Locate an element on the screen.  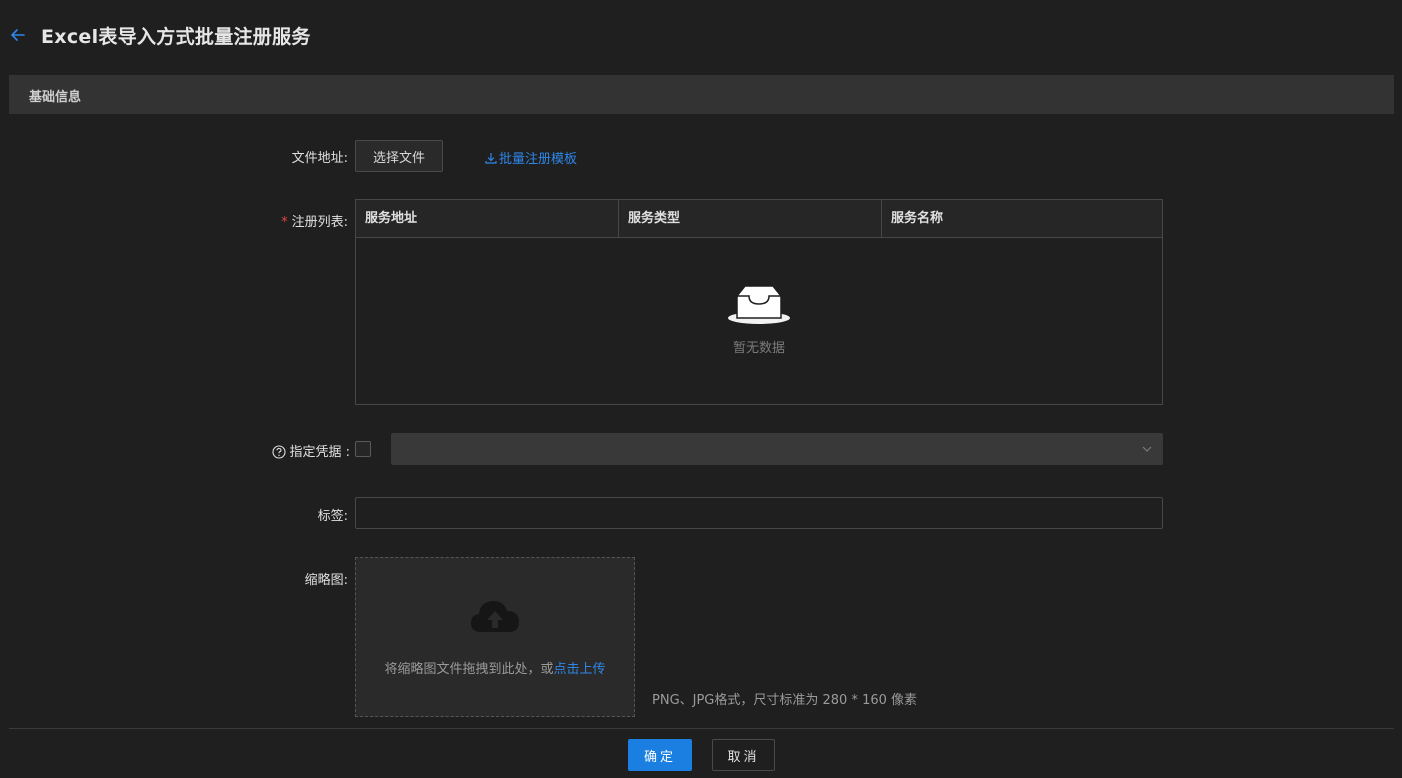
tags-input is located at coordinates (759, 513).